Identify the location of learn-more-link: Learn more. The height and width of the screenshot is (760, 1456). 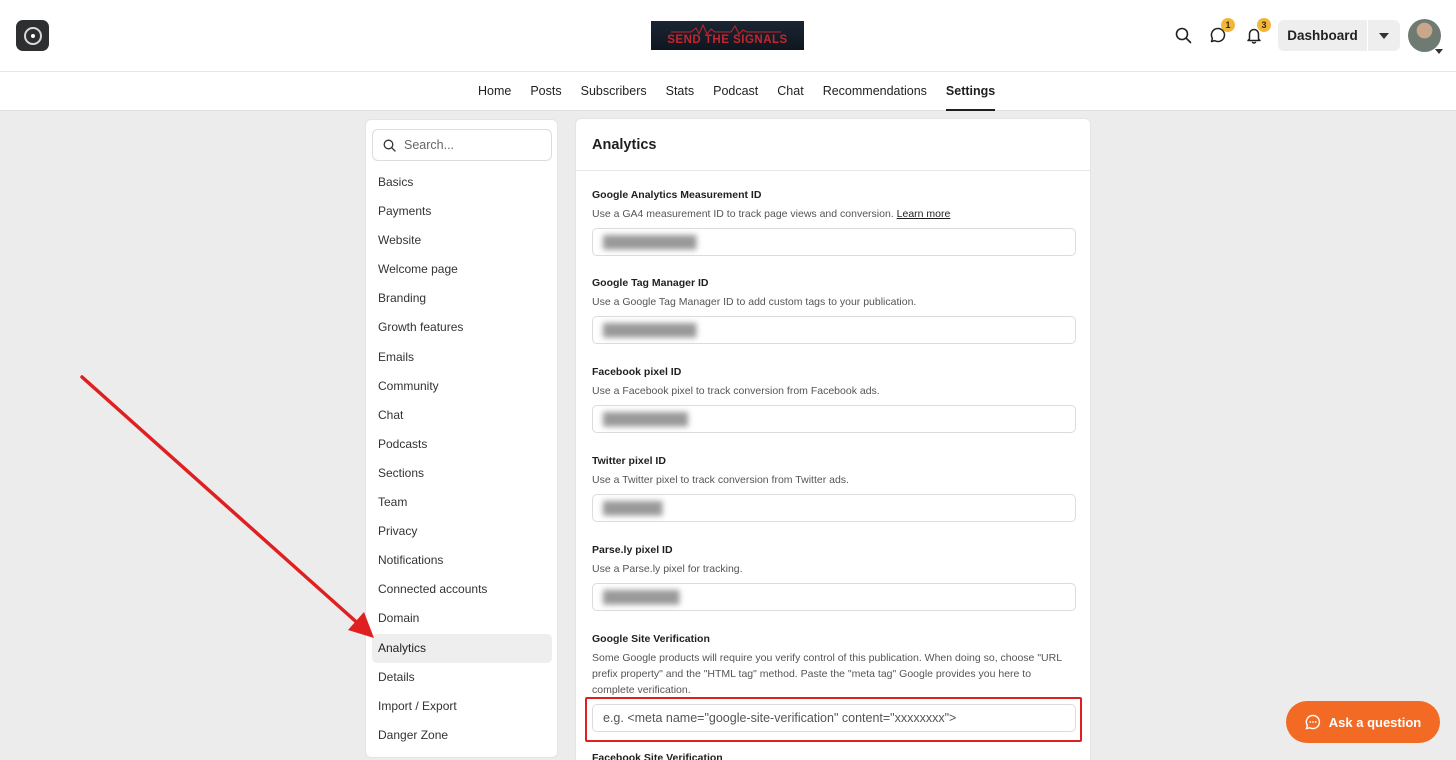
(924, 214).